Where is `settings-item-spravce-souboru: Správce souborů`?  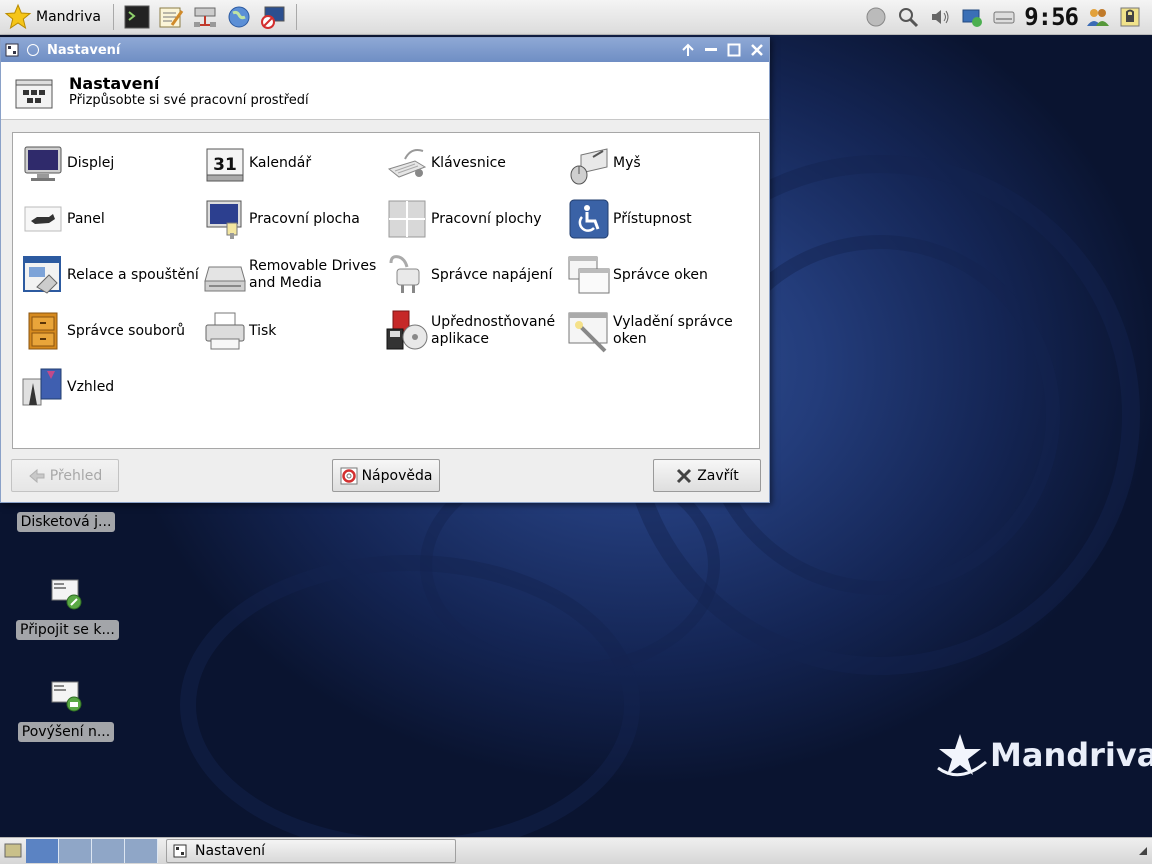 settings-item-spravce-souboru: Správce souborů is located at coordinates (112, 331).